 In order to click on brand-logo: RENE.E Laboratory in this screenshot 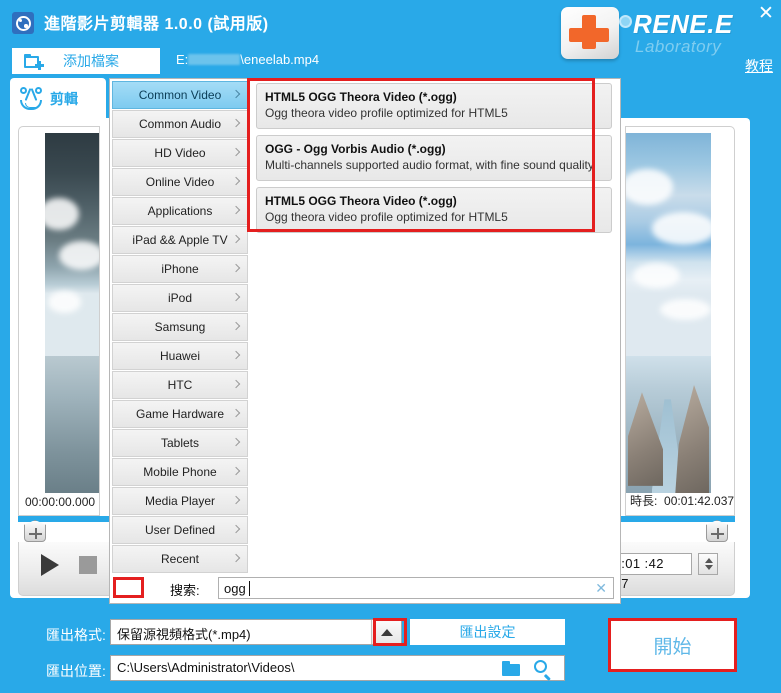, I will do `click(648, 37)`.